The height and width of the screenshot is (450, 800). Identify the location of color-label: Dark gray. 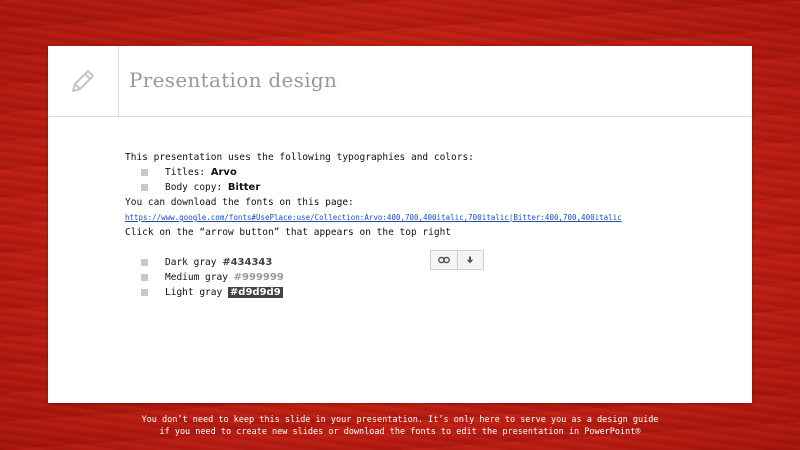
(194, 262).